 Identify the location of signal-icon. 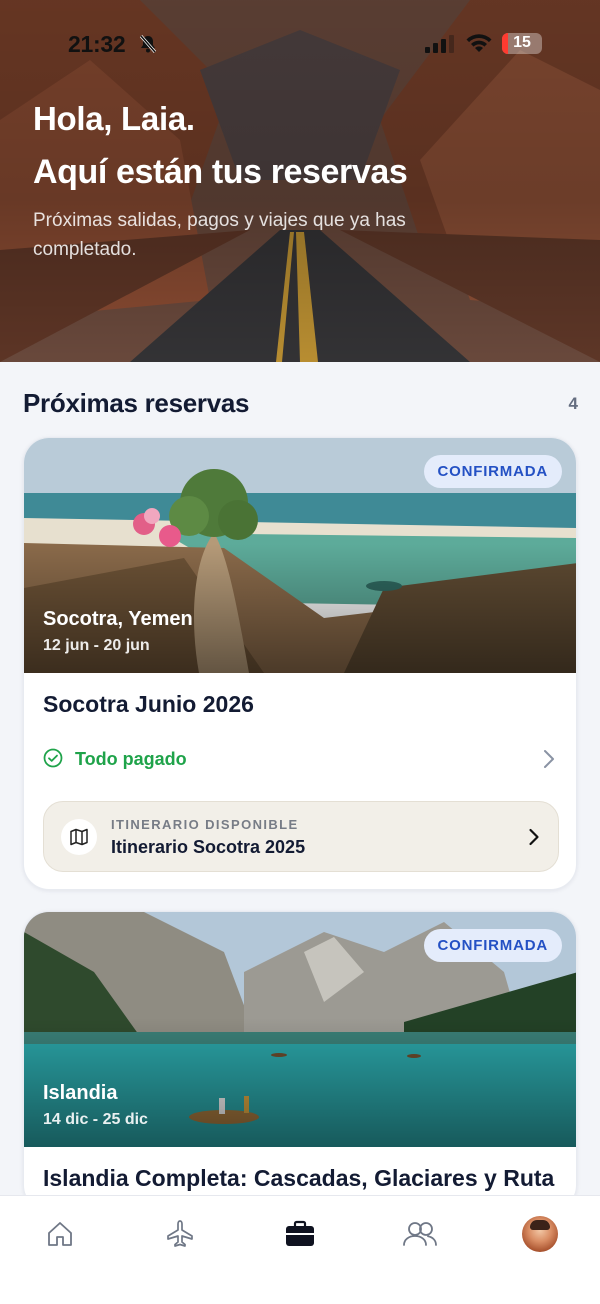
(439, 44).